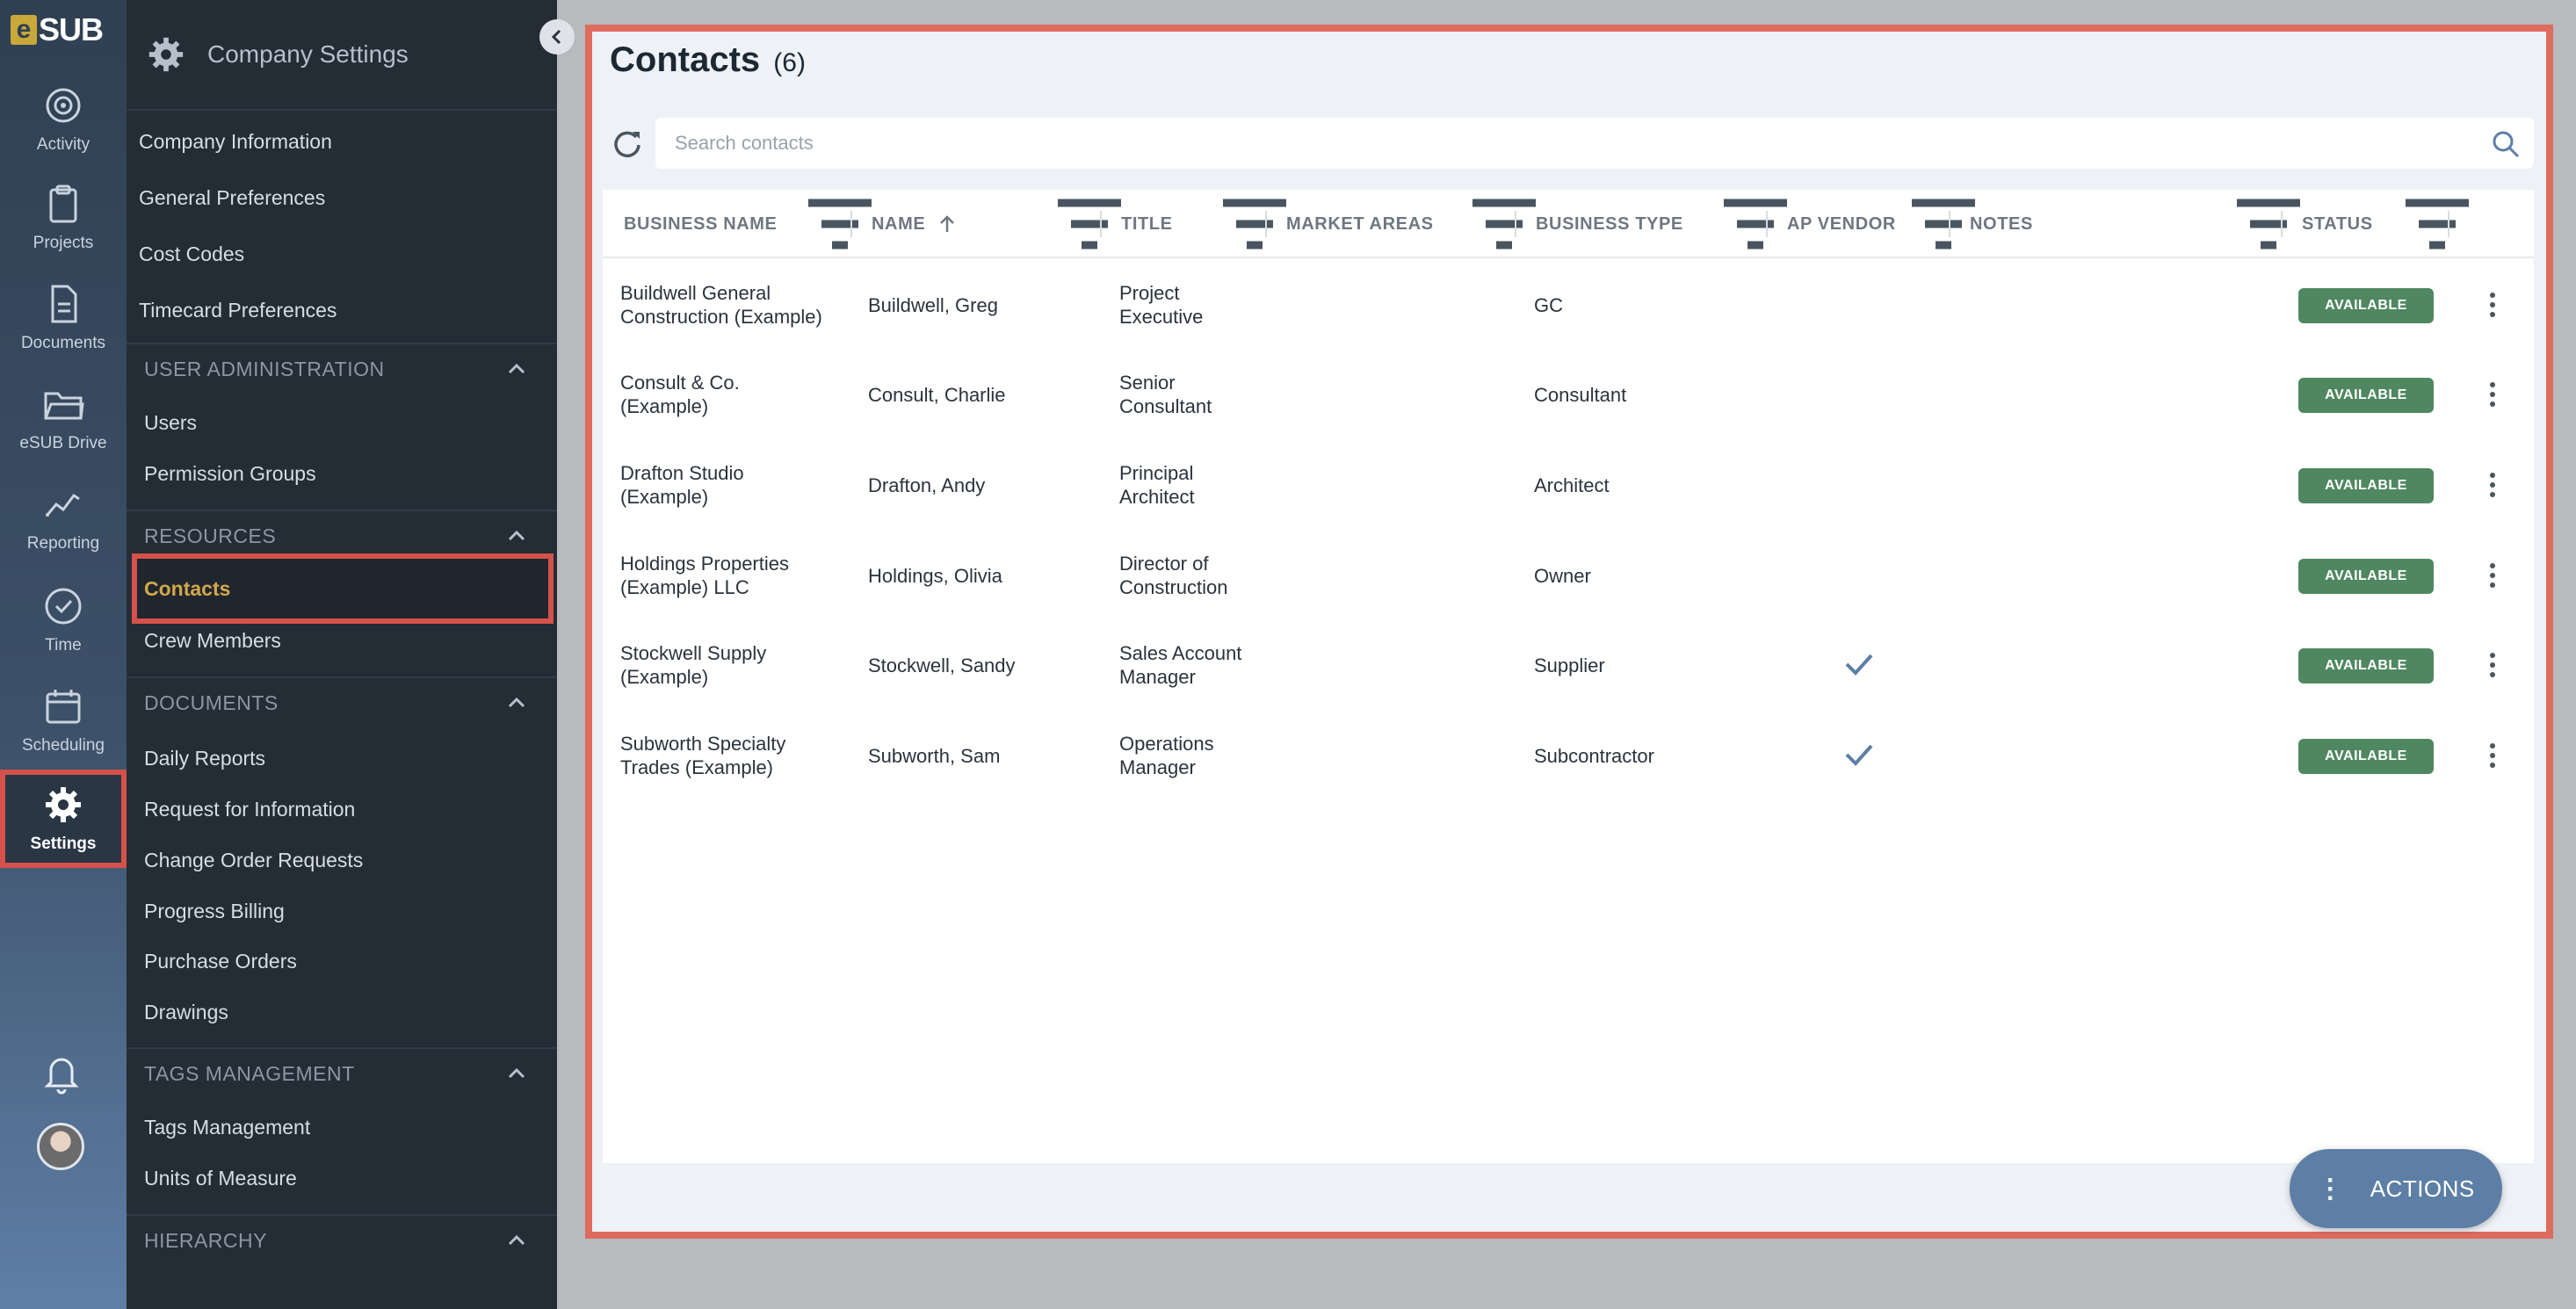  Describe the element at coordinates (1609, 224) in the screenshot. I see `col-business-type: BUSINESS TYPE` at that location.